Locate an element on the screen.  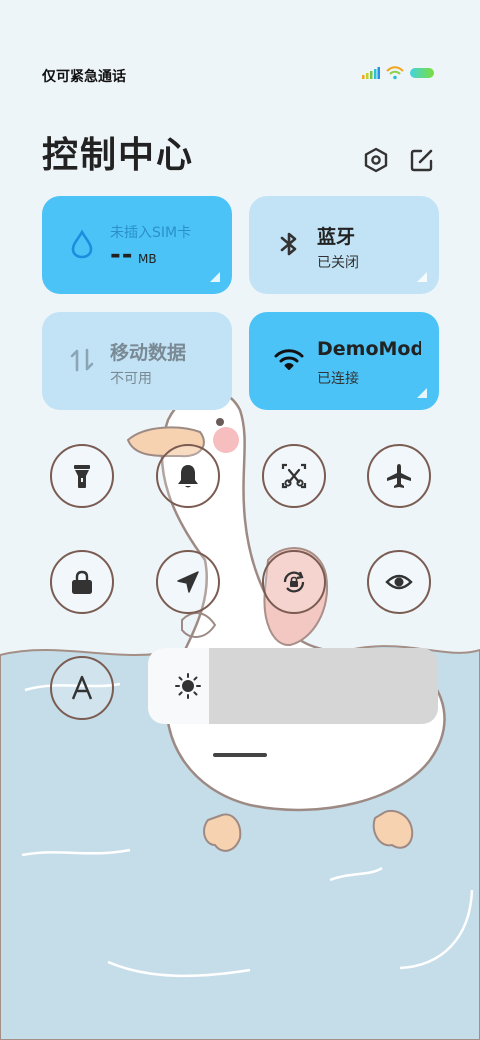
home-indicator is located at coordinates (240, 755).